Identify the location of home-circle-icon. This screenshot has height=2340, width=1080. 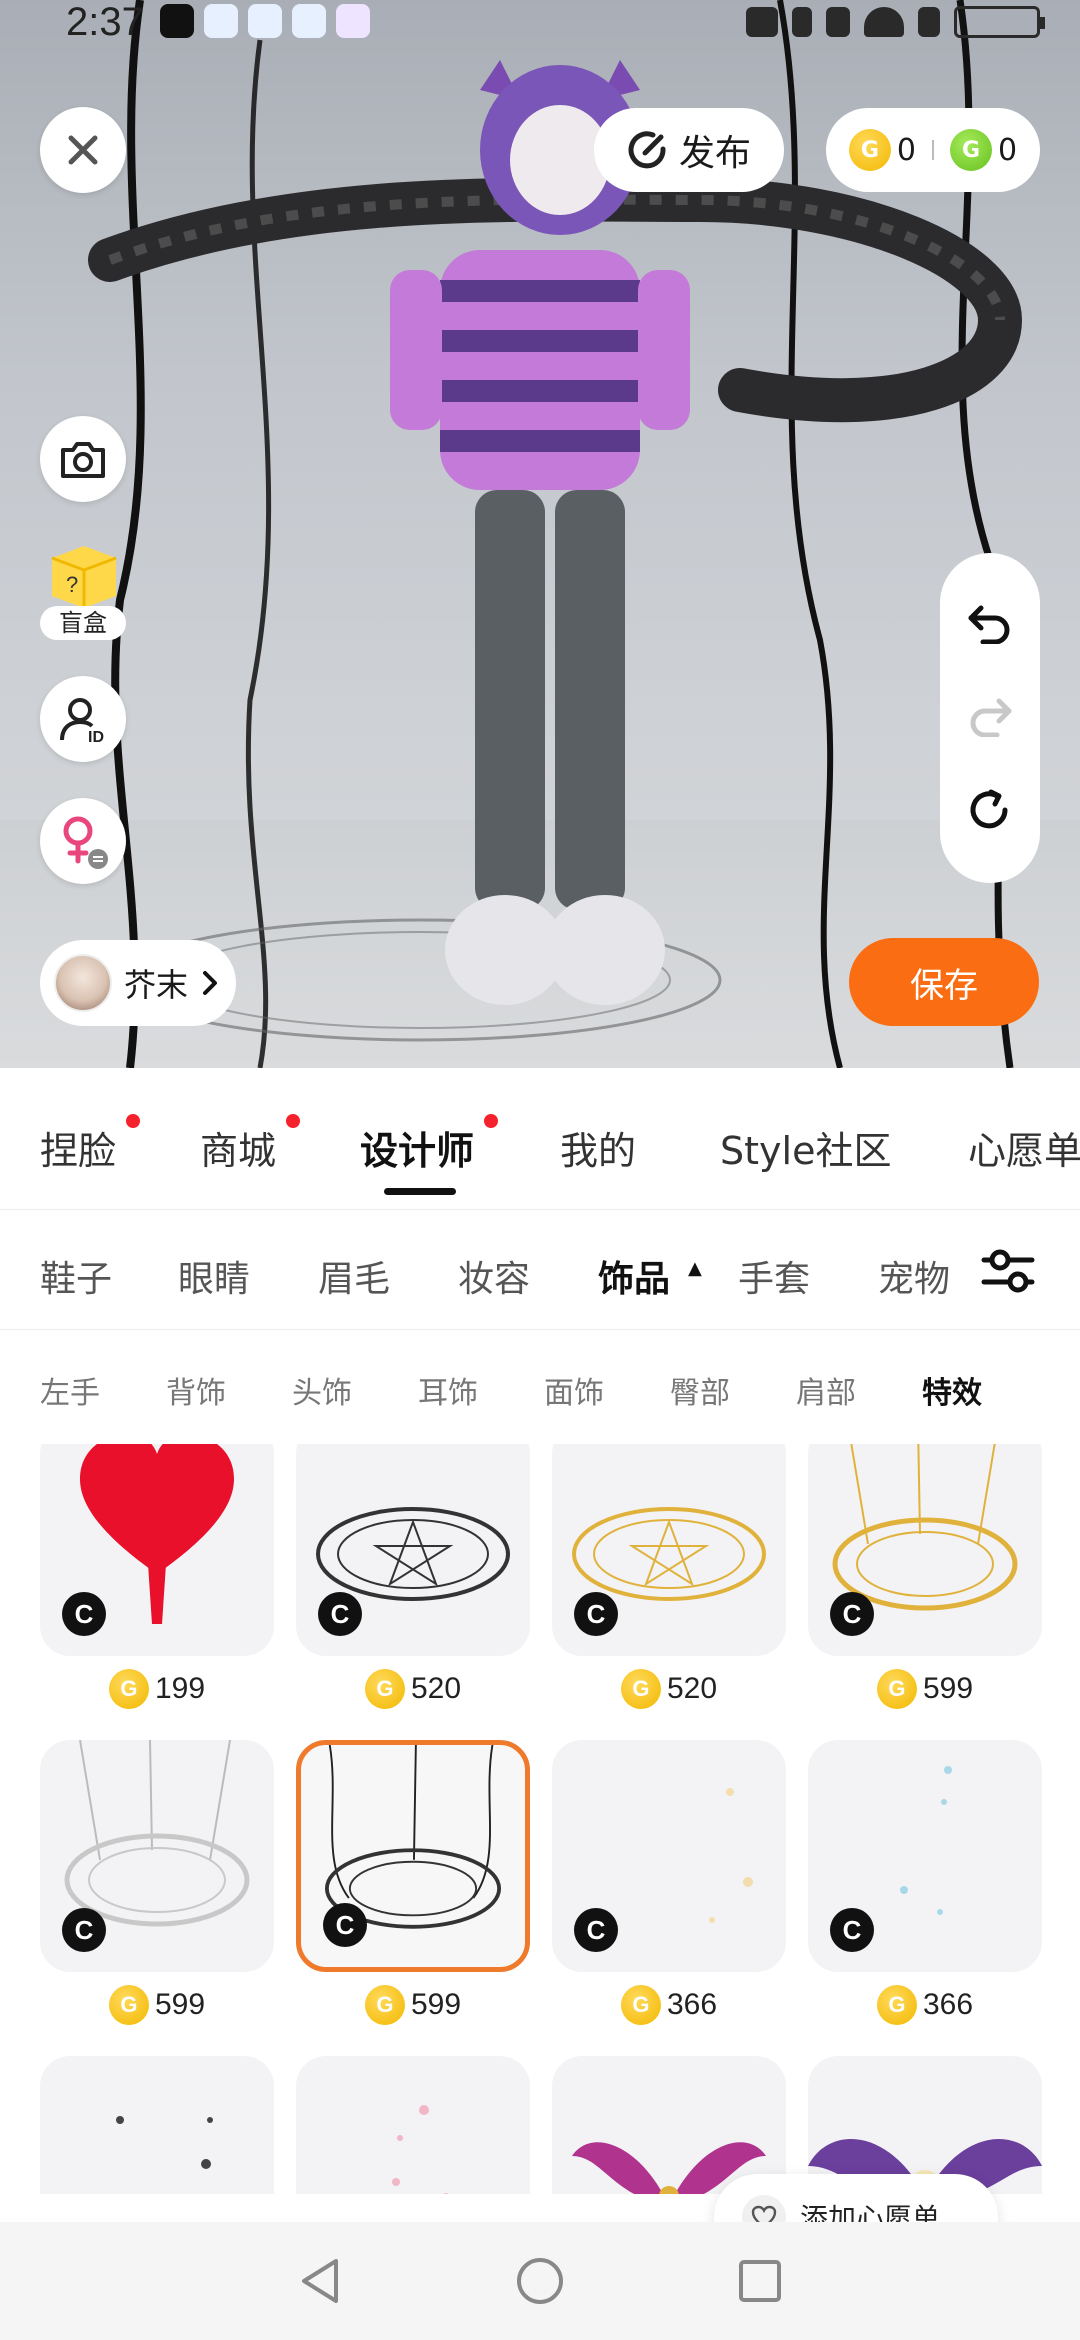
(540, 2281).